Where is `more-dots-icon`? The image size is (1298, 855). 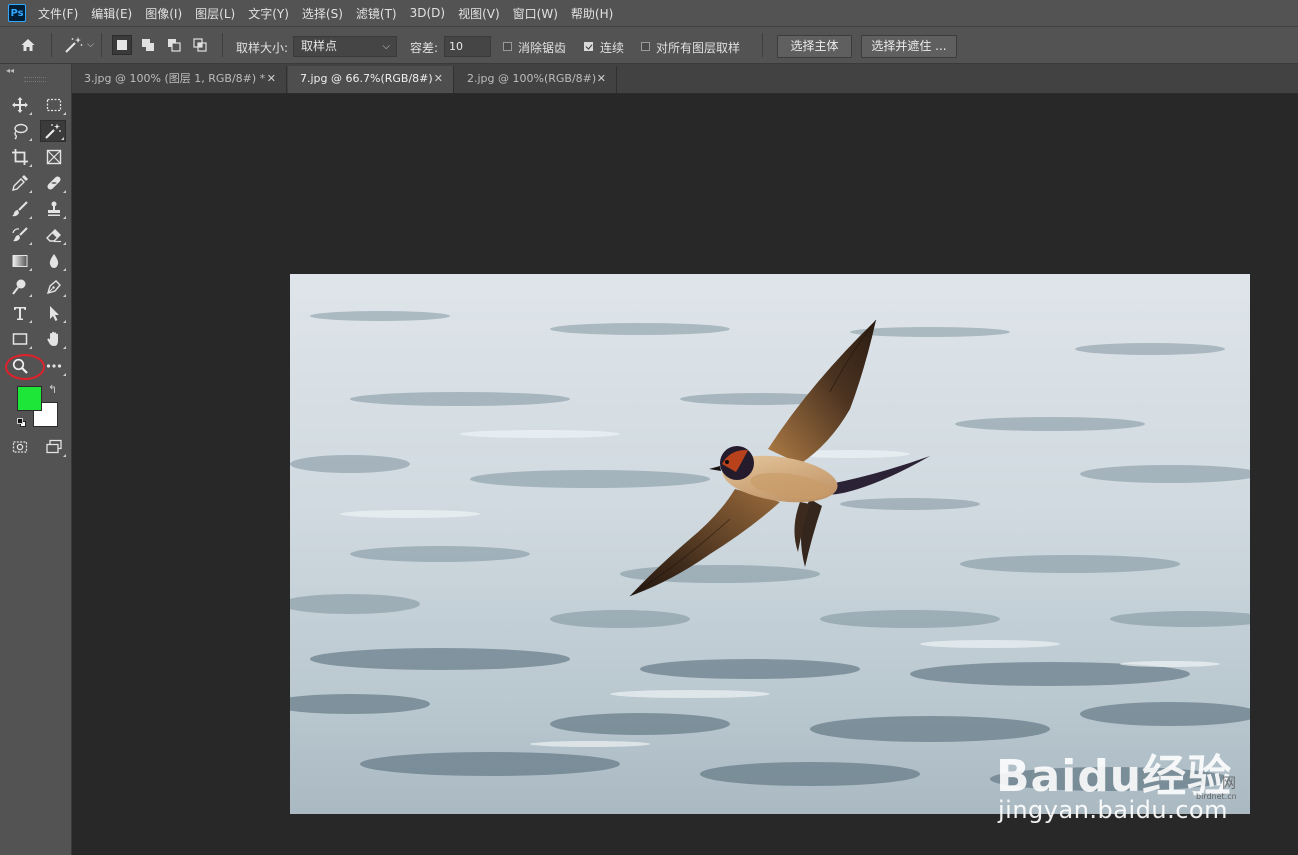 more-dots-icon is located at coordinates (54, 366).